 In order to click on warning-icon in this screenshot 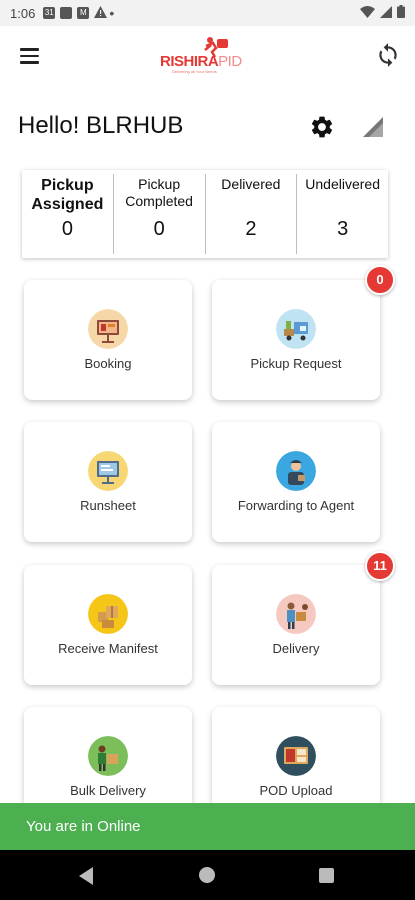, I will do `click(101, 13)`.